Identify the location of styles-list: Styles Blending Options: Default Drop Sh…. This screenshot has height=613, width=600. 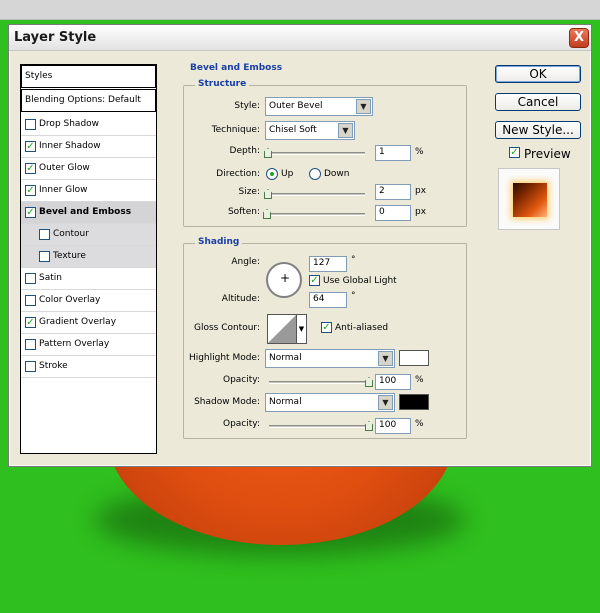
(88, 259).